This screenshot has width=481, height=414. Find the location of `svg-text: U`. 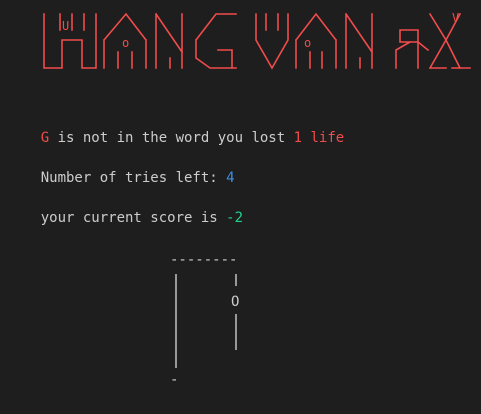

svg-text: U is located at coordinates (65, 26).